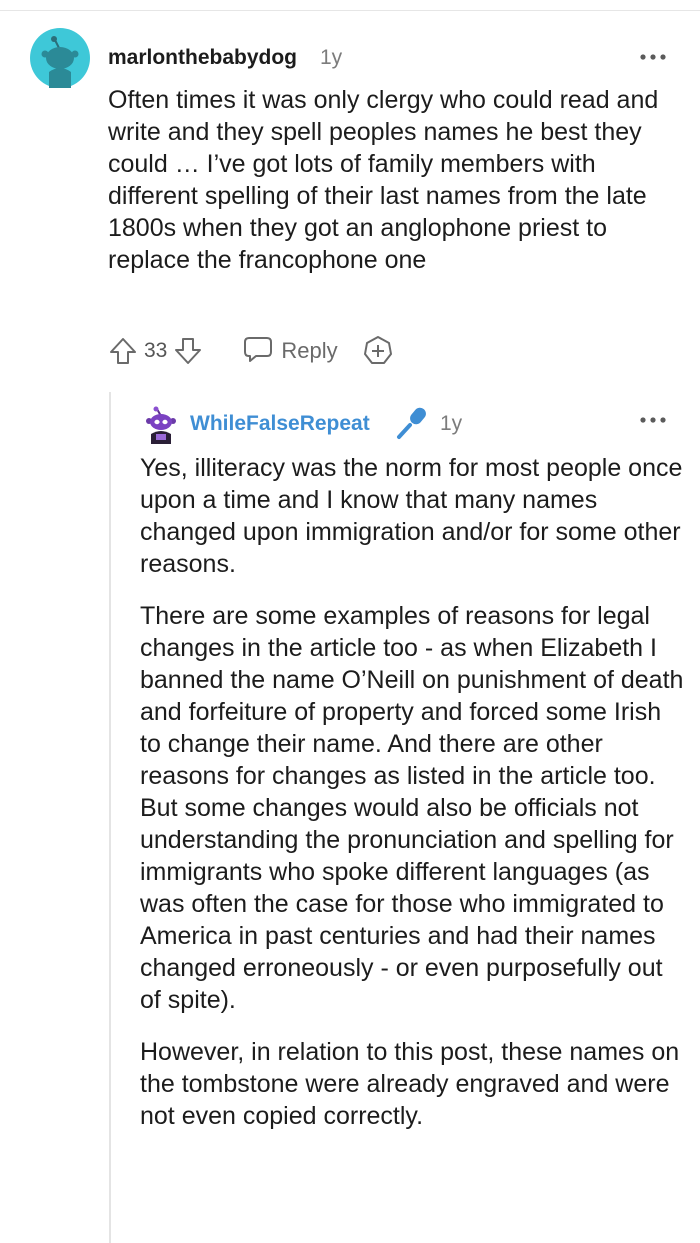  I want to click on award-plus-icon, so click(378, 351).